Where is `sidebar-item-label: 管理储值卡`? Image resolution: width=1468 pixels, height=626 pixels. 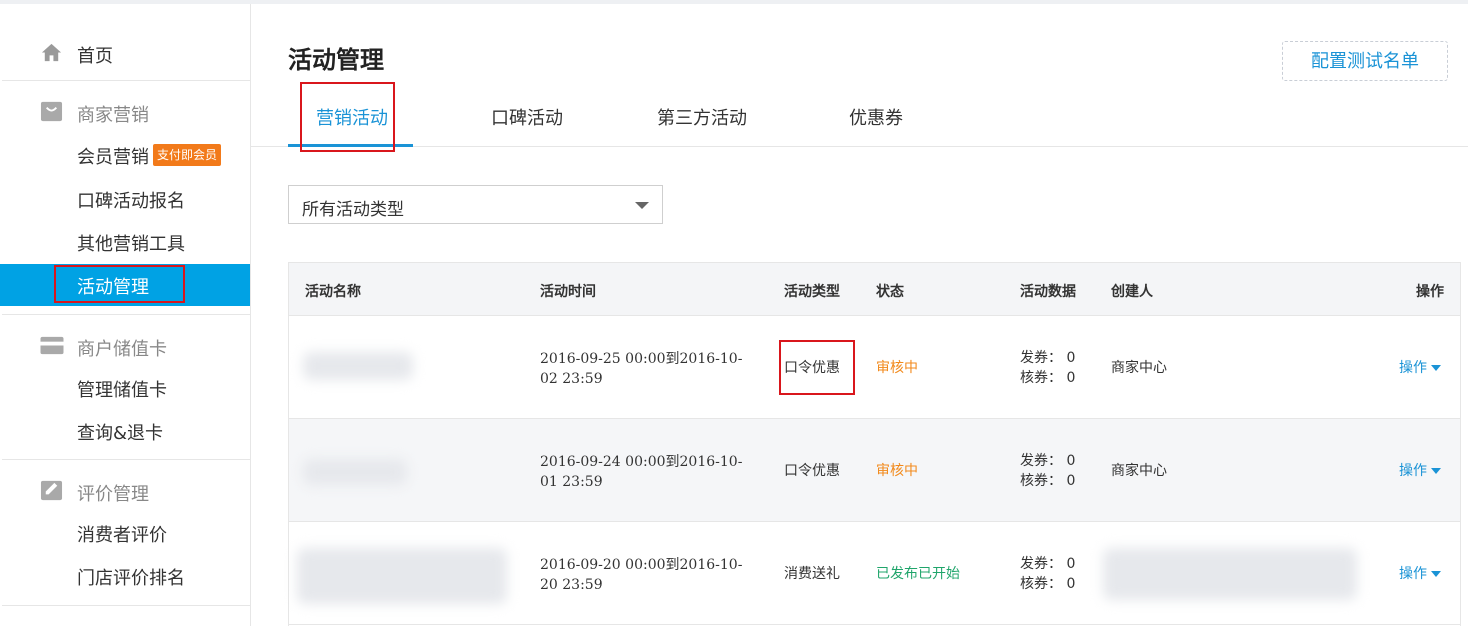
sidebar-item-label: 管理储值卡 is located at coordinates (122, 390).